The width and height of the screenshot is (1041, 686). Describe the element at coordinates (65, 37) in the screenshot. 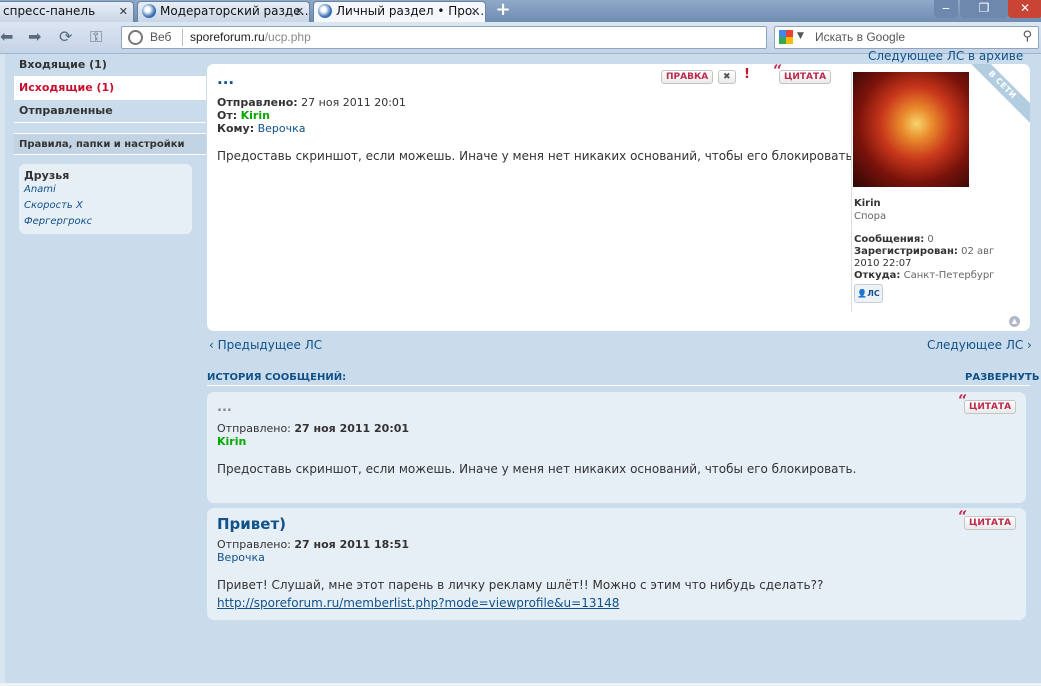

I see `reload-icon: ⟳` at that location.